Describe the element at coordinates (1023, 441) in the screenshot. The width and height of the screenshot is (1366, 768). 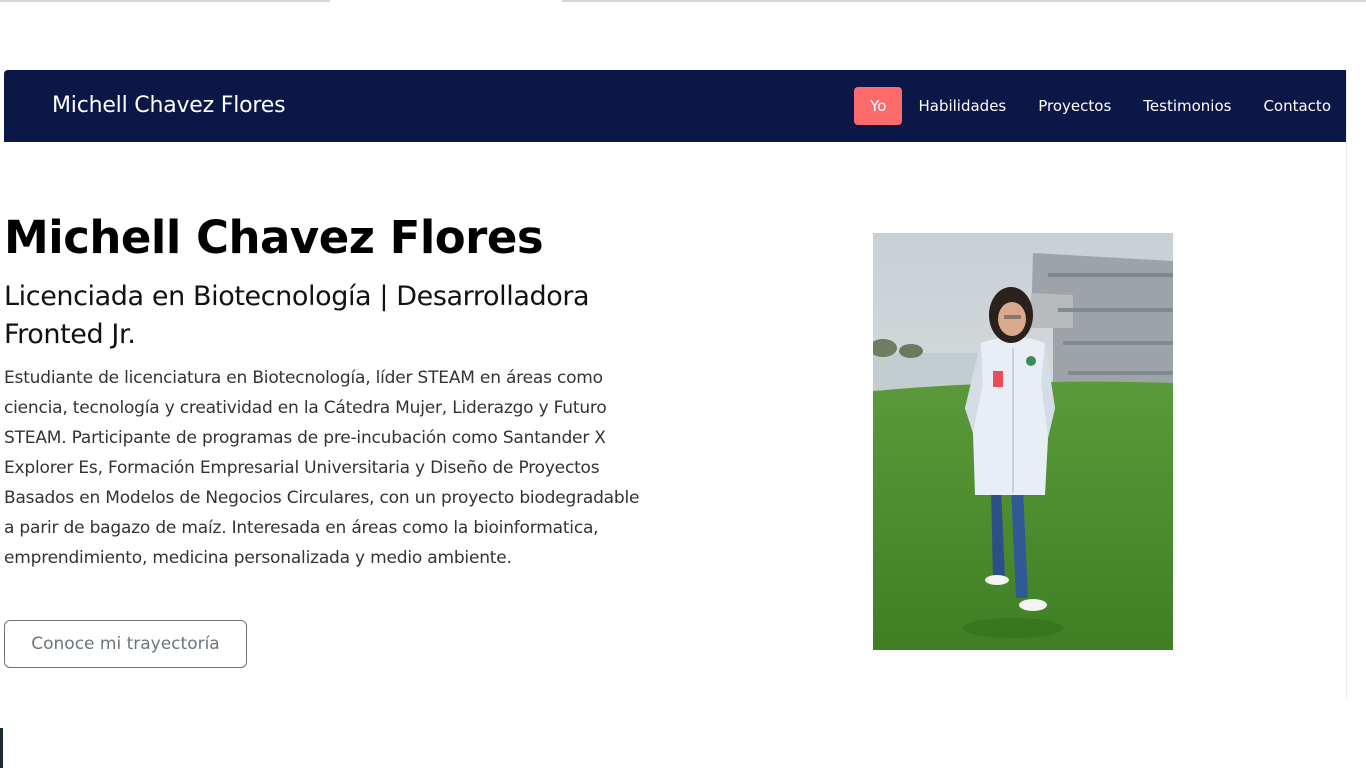
I see `profile-photo` at that location.